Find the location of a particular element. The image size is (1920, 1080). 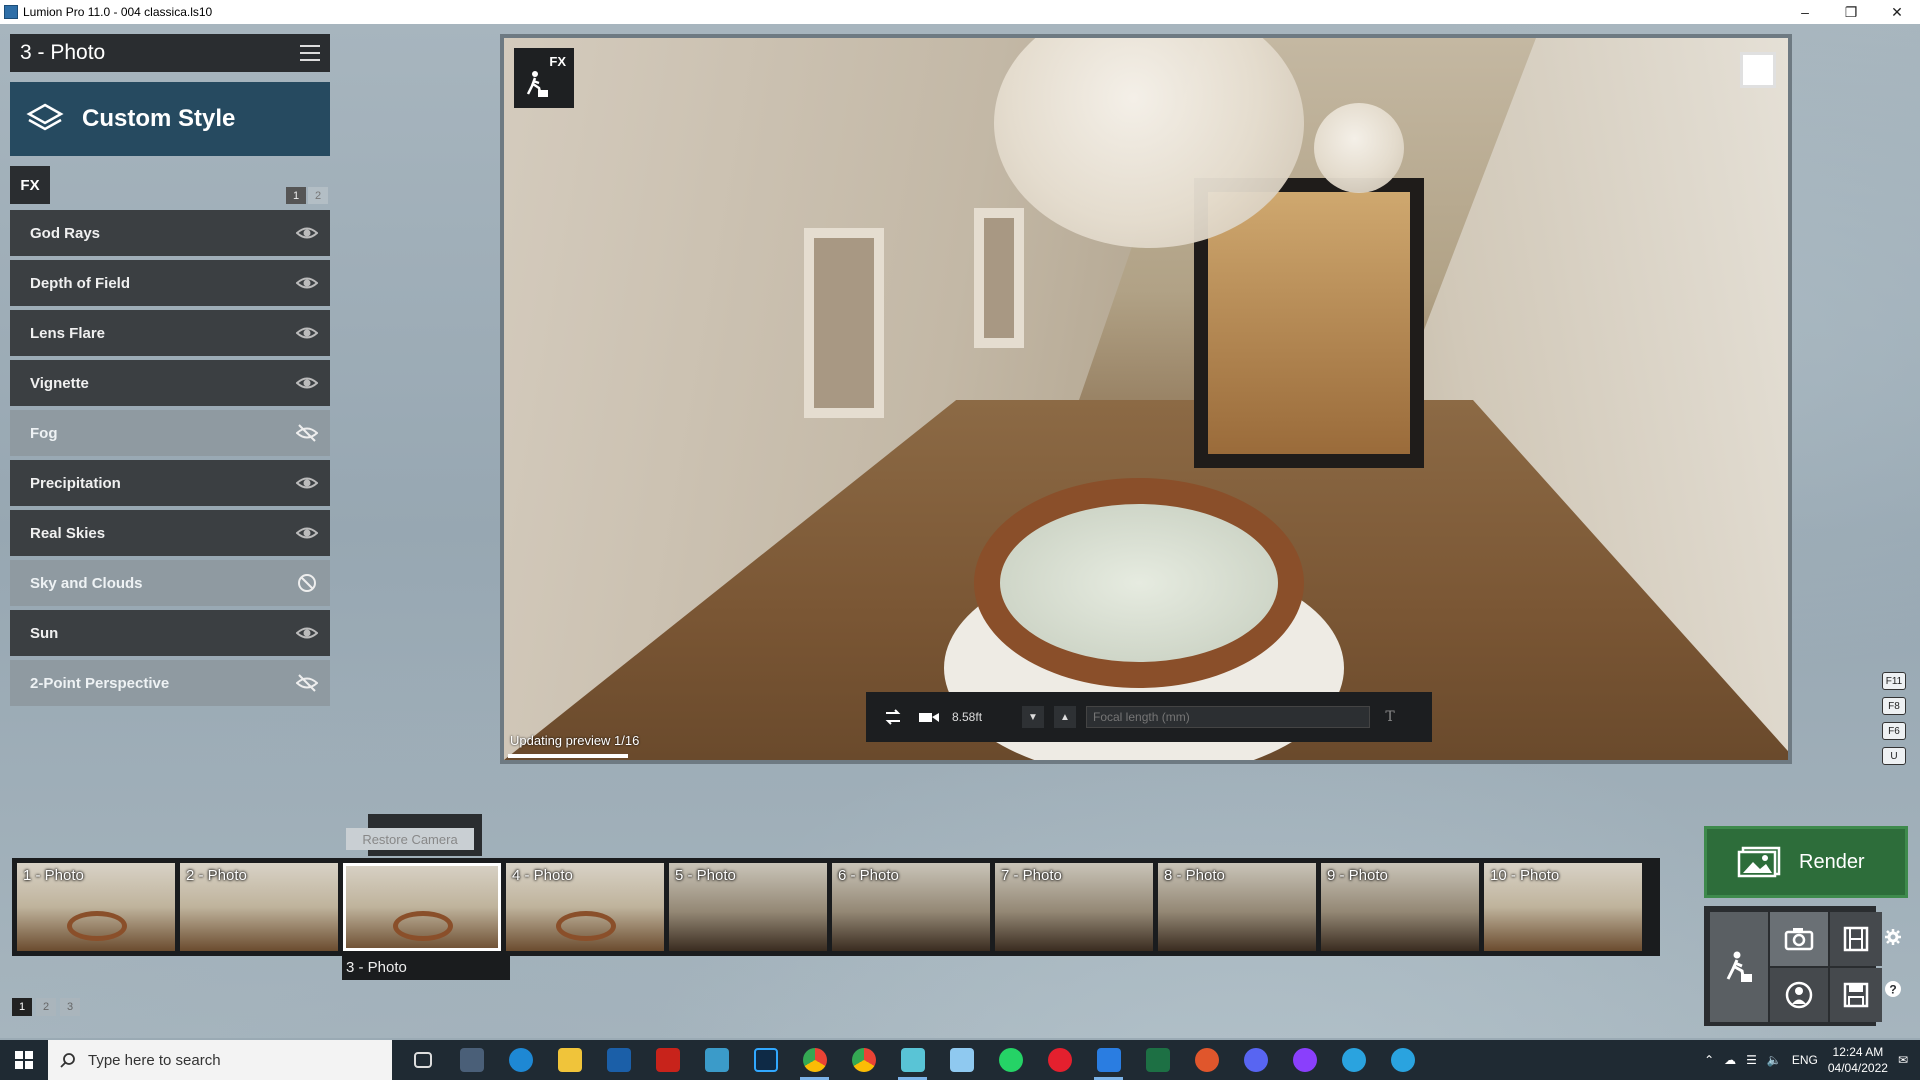

podcast-icon is located at coordinates (1304, 1060).